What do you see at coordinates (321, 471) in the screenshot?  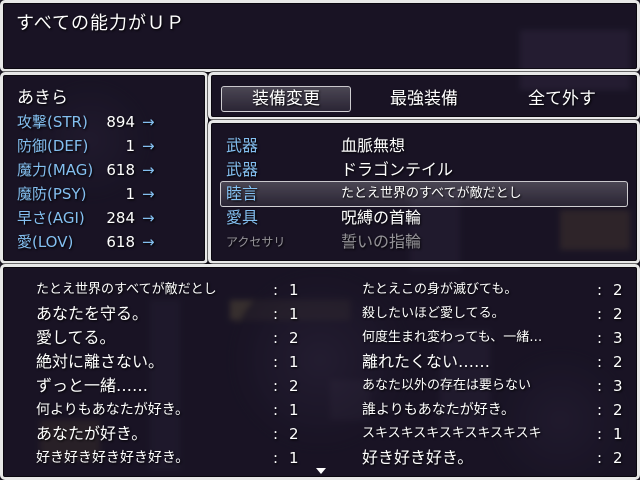 I see `scroll-down-arrow-icon` at bounding box center [321, 471].